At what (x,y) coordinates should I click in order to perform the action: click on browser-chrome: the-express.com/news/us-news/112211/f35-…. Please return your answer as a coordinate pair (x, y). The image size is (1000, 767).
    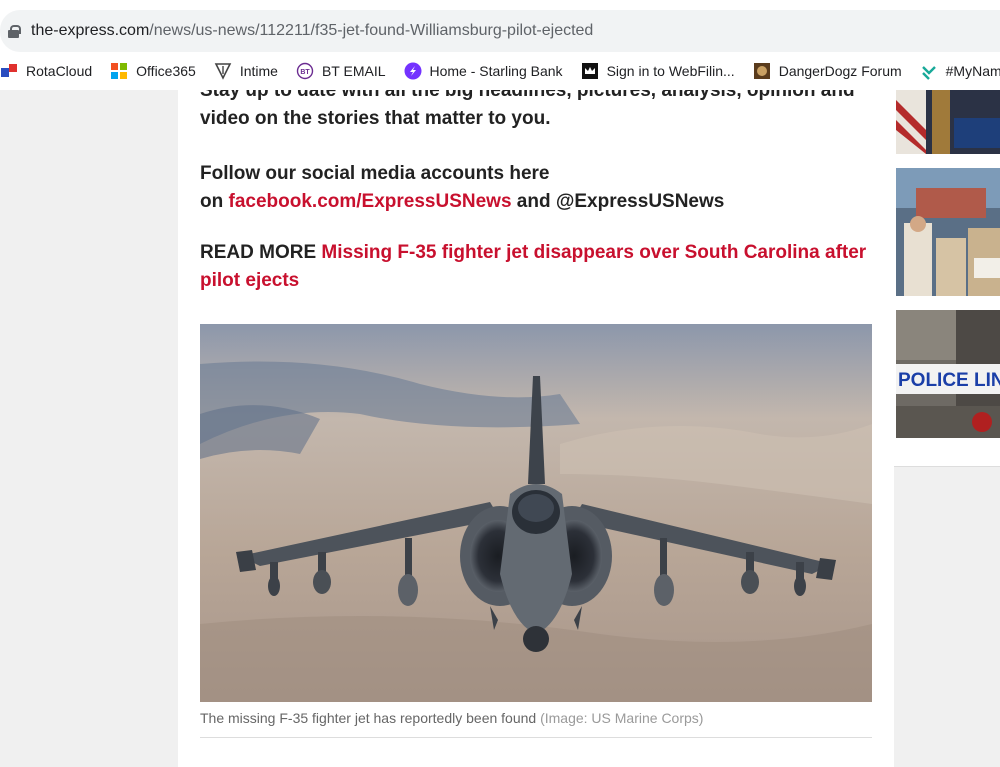
    Looking at the image, I should click on (500, 45).